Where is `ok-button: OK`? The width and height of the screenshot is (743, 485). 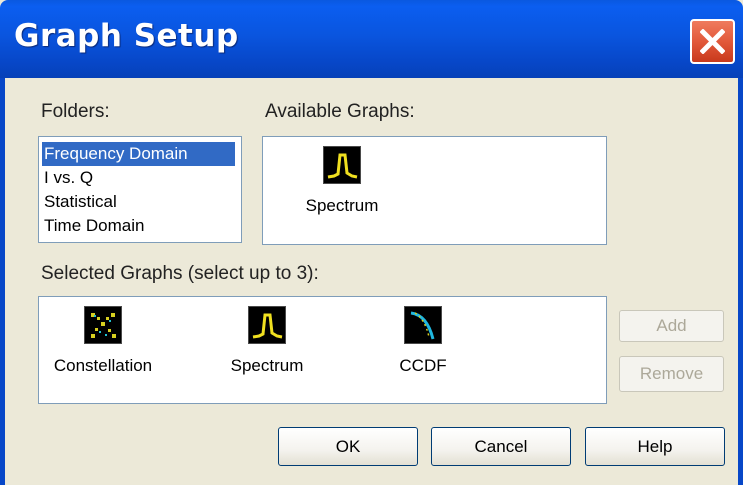
ok-button: OK is located at coordinates (348, 446).